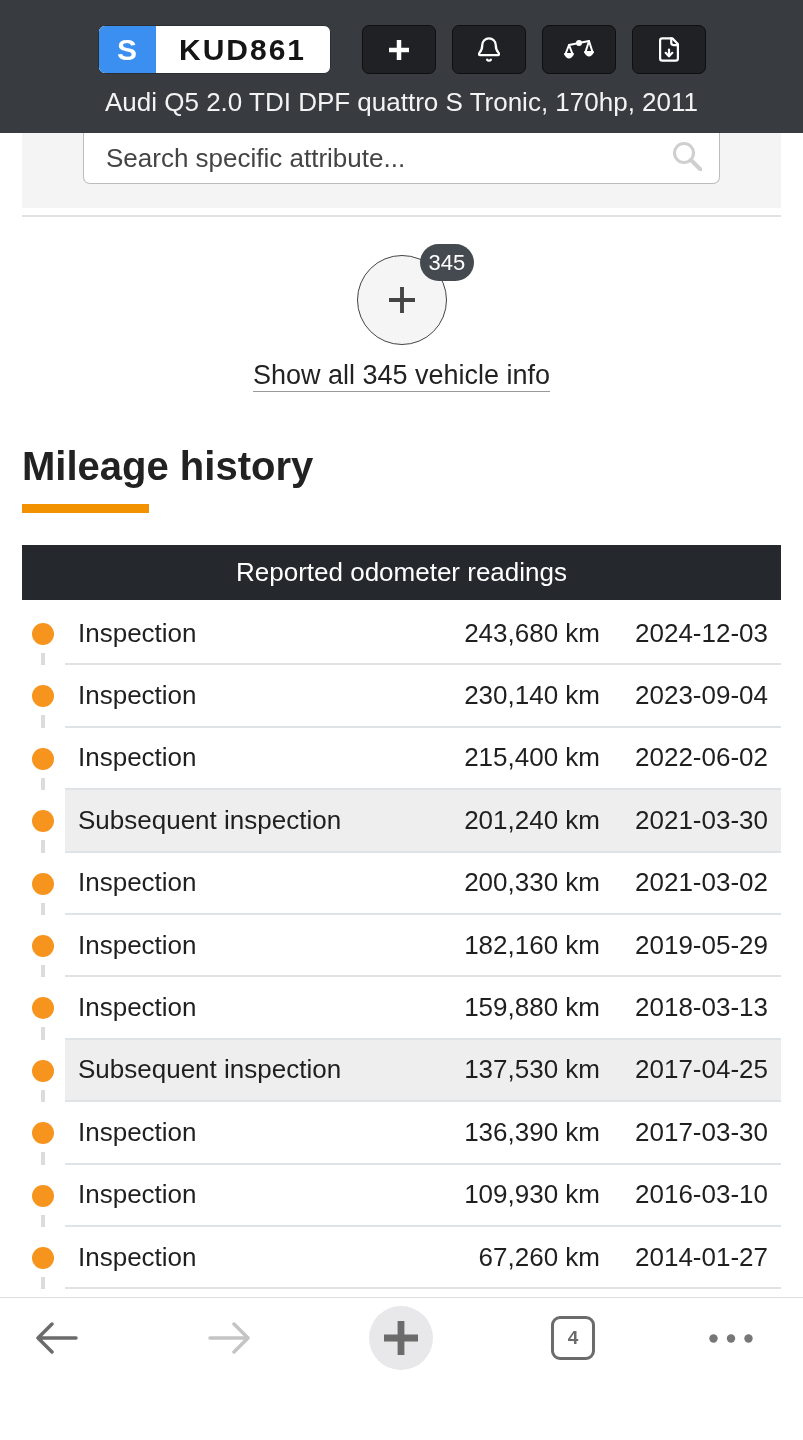  Describe the element at coordinates (701, 1195) in the screenshot. I see `date-cell-text: 2016-03-10` at that location.